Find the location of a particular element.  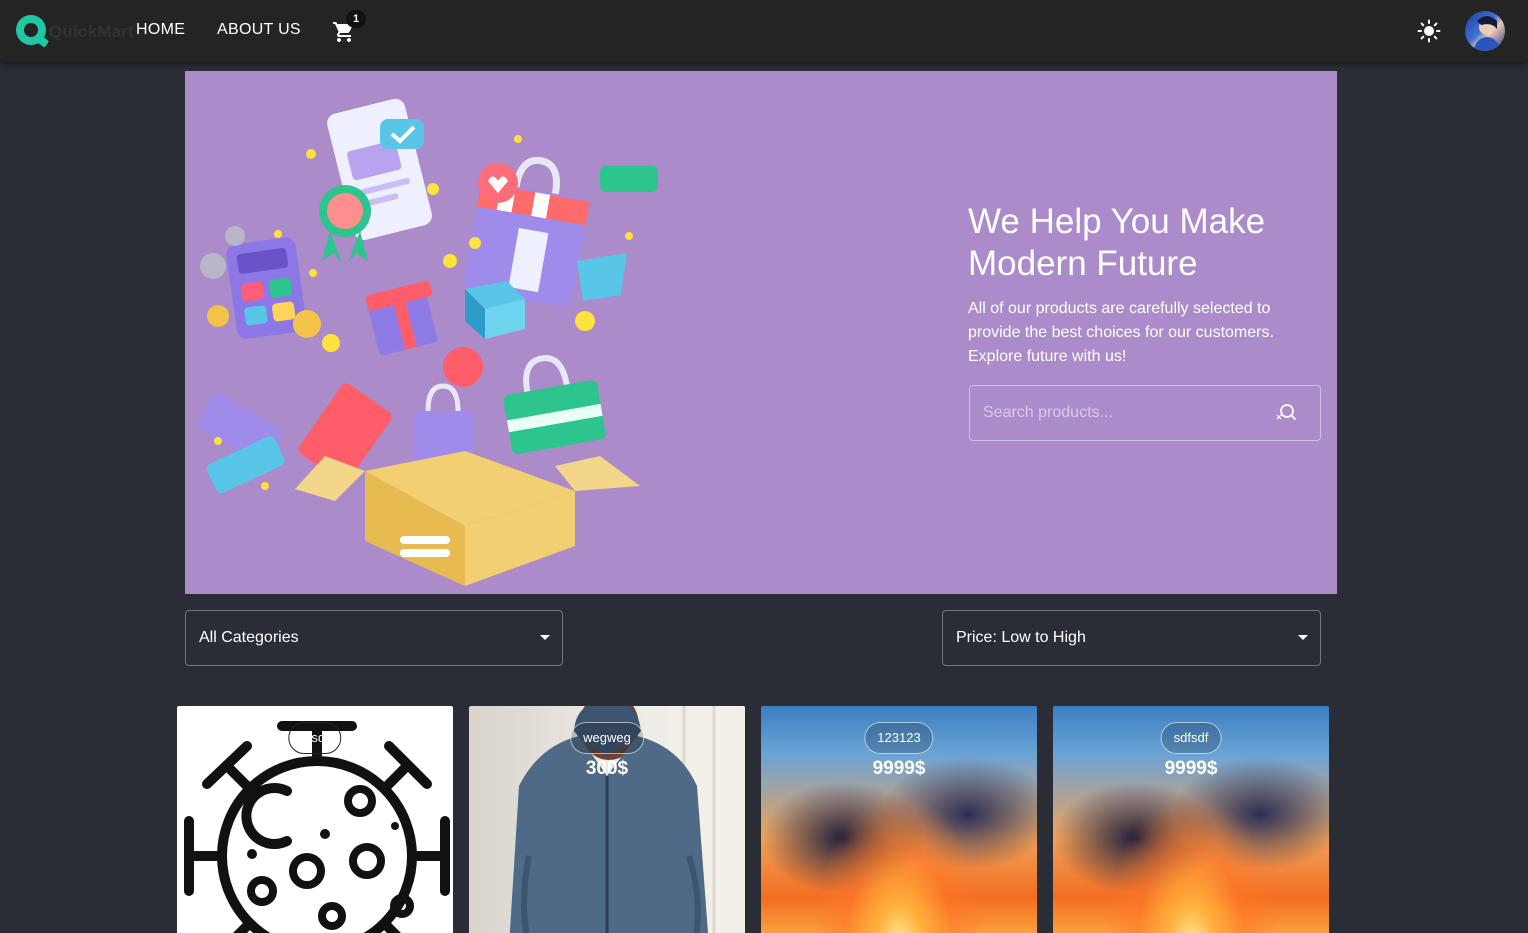

search-box is located at coordinates (1145, 413).